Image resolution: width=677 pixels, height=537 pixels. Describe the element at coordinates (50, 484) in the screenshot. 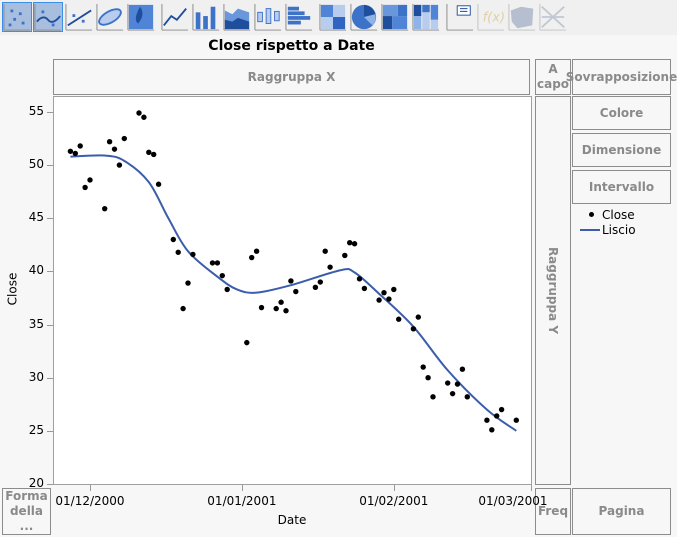

I see `y-tick-mark` at that location.